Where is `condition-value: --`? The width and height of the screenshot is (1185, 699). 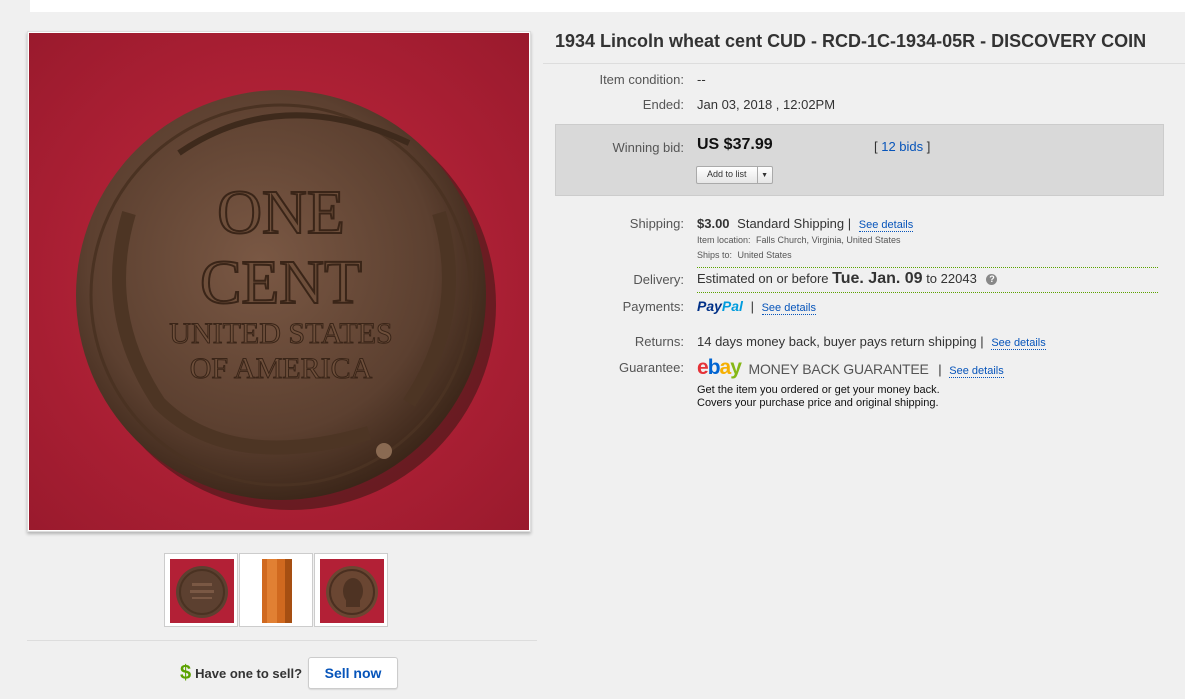
condition-value: -- is located at coordinates (701, 79).